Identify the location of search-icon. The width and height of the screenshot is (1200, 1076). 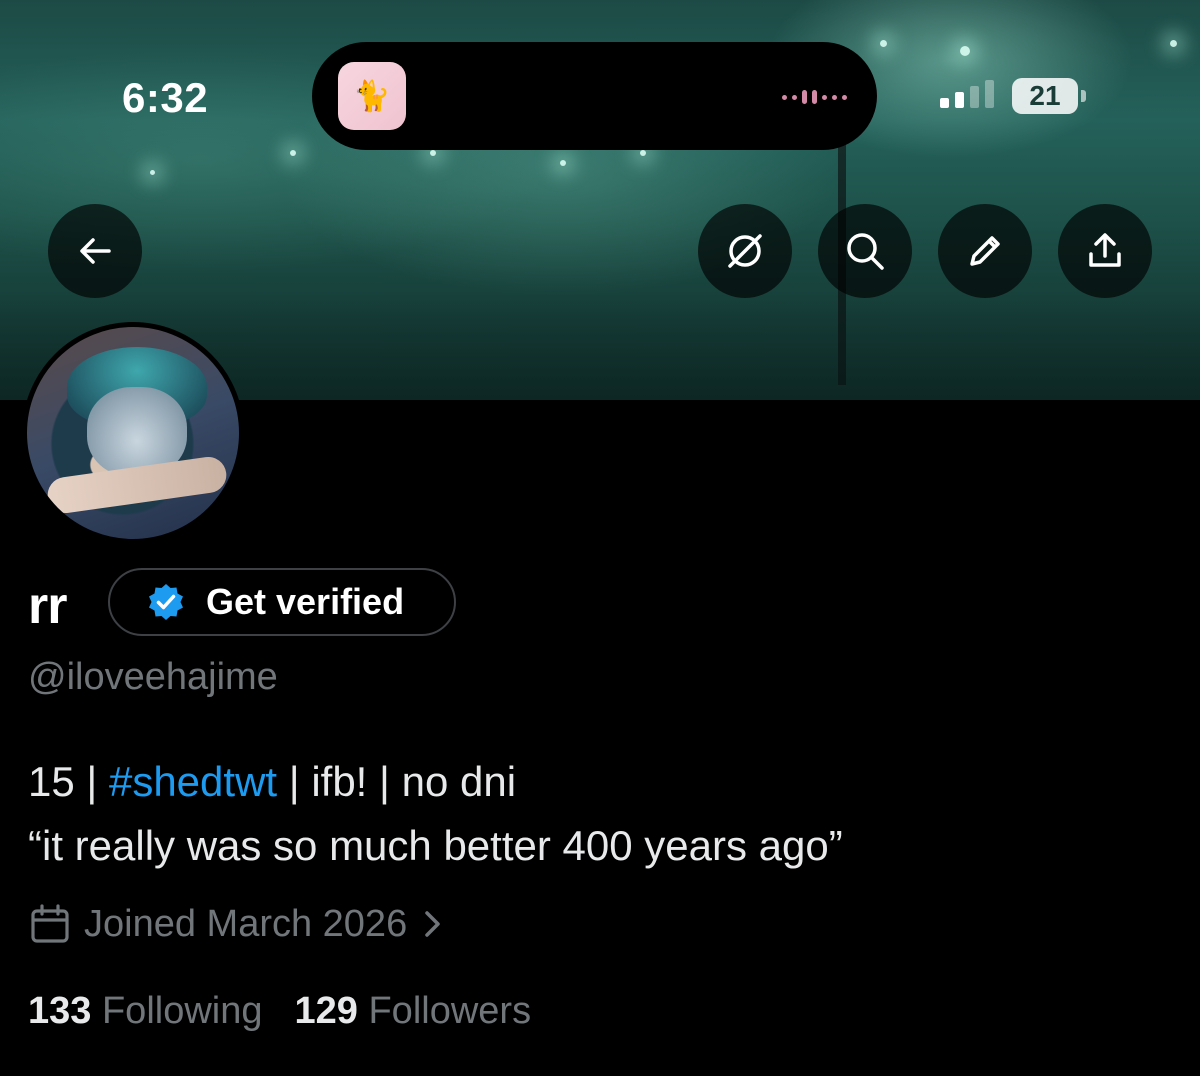
(865, 251).